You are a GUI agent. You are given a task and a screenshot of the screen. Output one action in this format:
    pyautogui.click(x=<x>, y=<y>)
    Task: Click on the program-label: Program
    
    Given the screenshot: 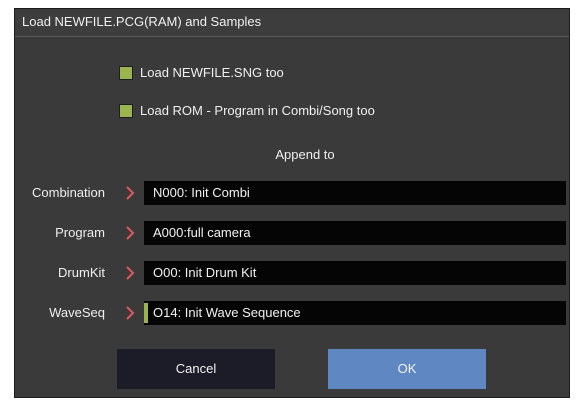 What is the action you would take?
    pyautogui.click(x=80, y=232)
    